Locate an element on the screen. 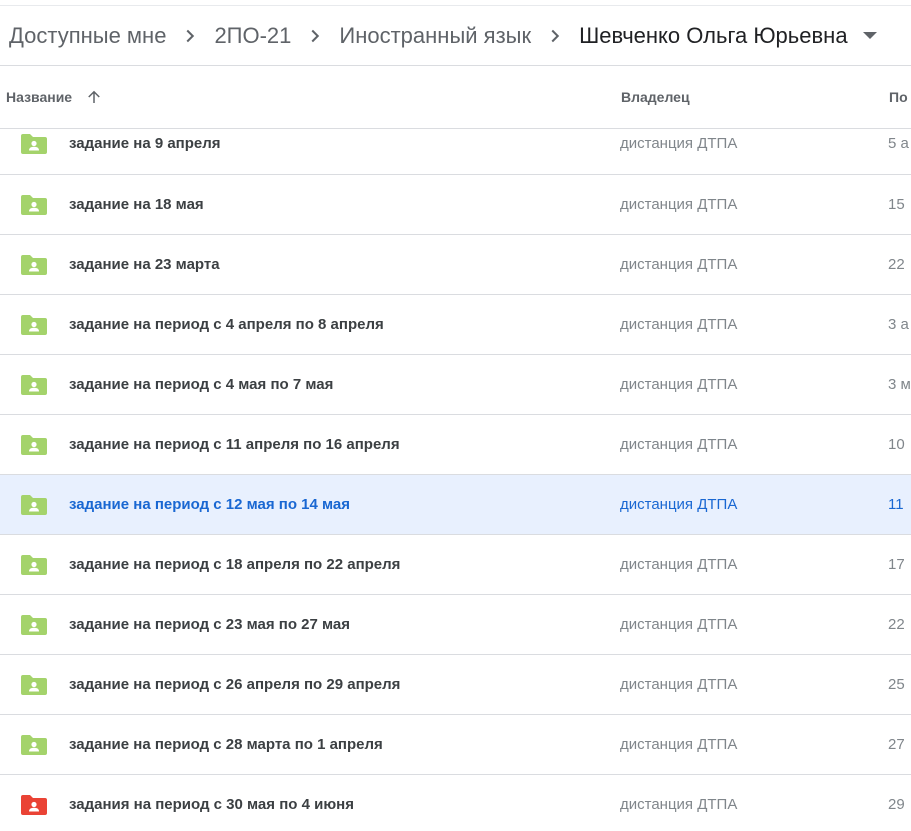  row-name: задание на 23 марта is located at coordinates (144, 264).